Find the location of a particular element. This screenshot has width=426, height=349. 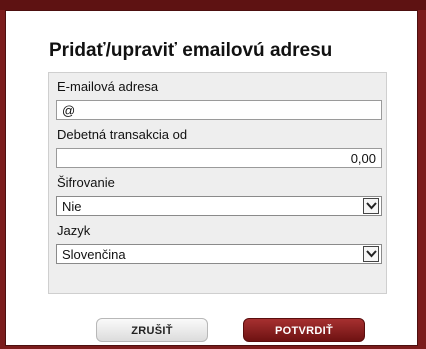

top-strip is located at coordinates (213, 5).